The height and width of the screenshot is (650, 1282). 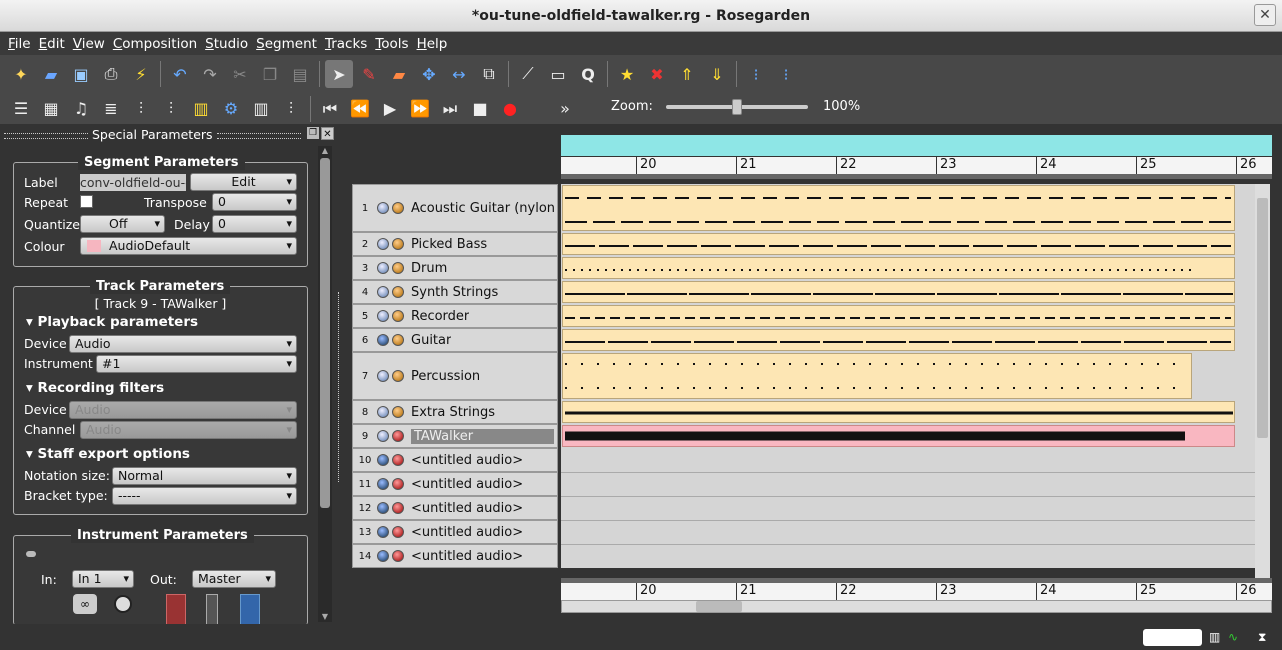 I want to click on select-tool-button: ➤, so click(x=339, y=74).